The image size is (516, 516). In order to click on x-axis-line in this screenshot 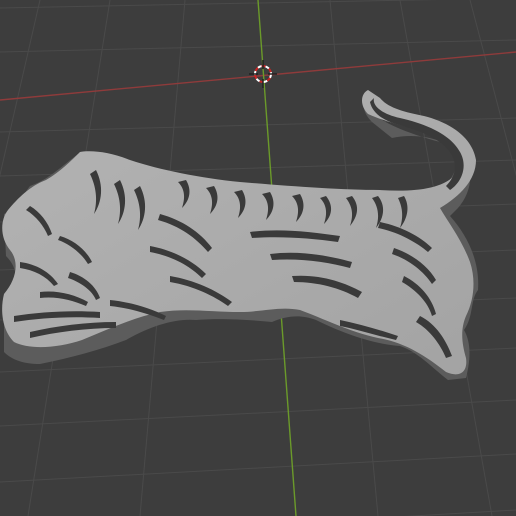, I will do `click(258, 76)`.